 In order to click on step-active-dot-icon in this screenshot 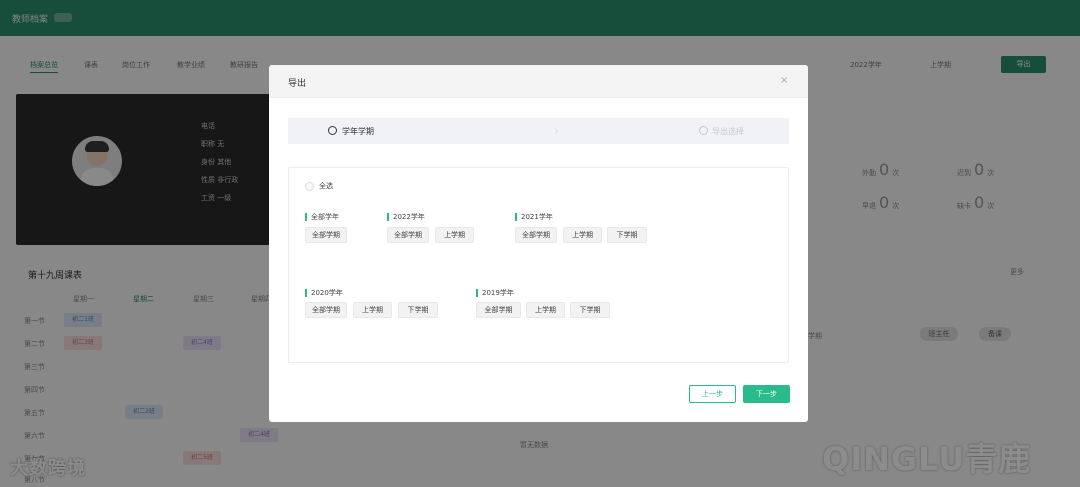, I will do `click(332, 130)`.